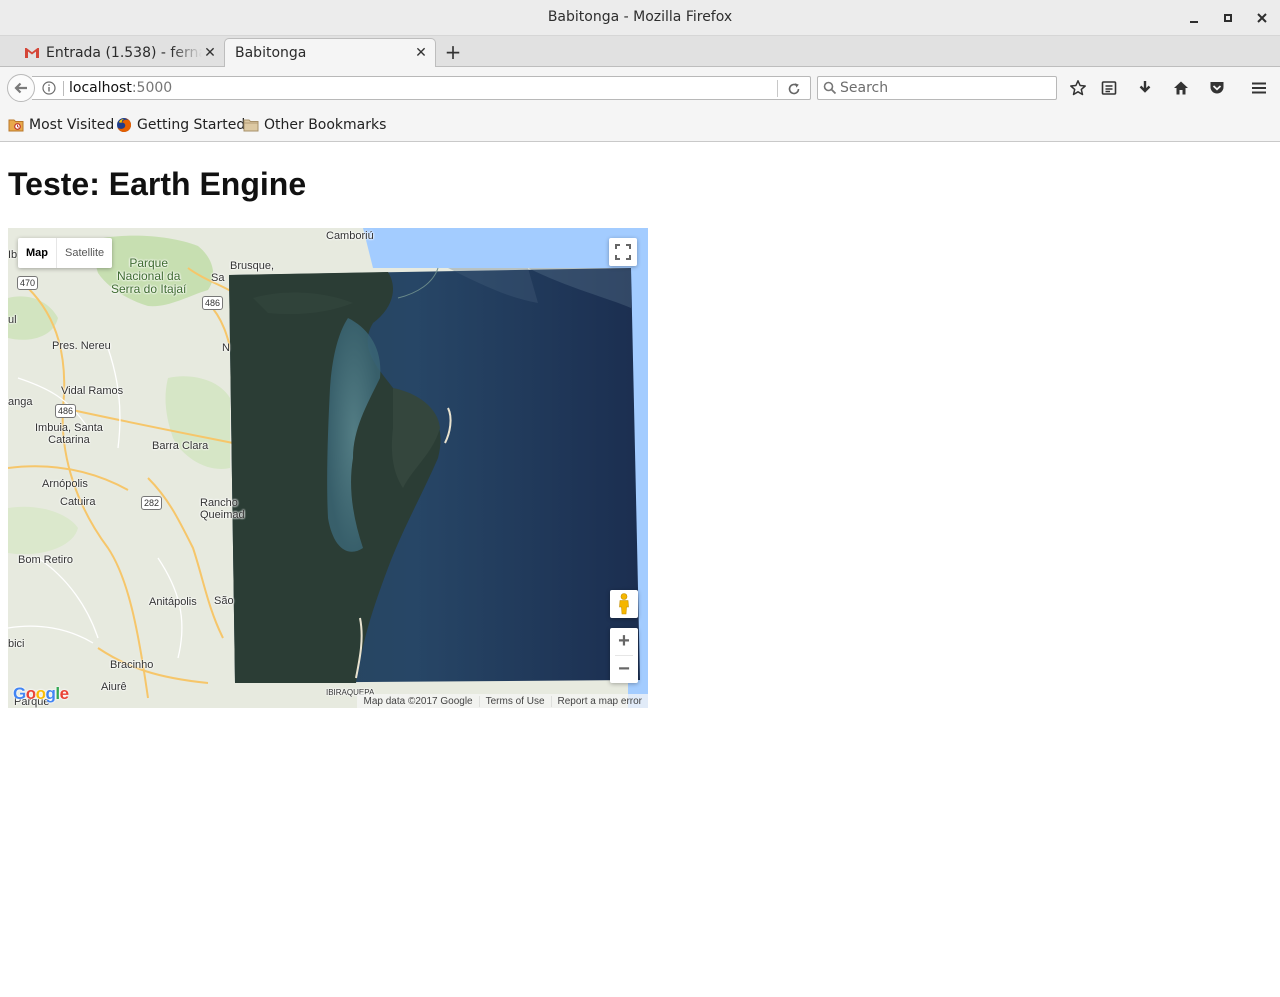  I want to click on window-title: Babitonga - Mozilla Firefox, so click(640, 17).